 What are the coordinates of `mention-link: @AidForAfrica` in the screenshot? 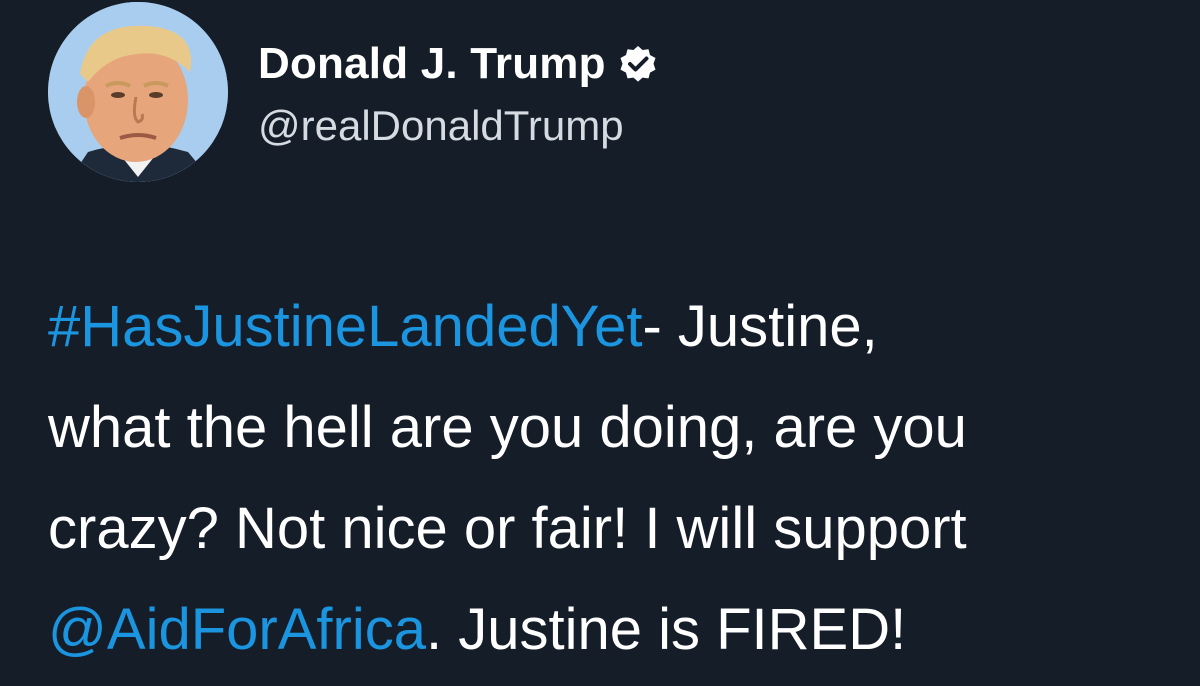 It's located at (237, 629).